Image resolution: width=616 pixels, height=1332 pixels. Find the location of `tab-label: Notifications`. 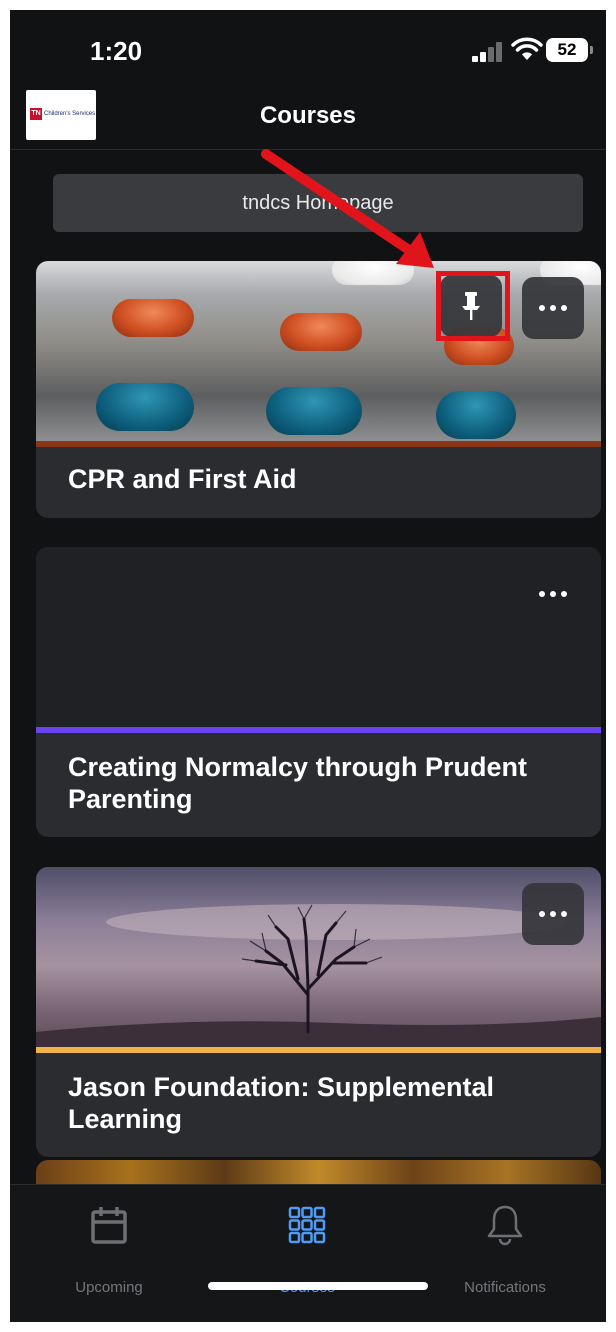

tab-label: Notifications is located at coordinates (505, 1287).